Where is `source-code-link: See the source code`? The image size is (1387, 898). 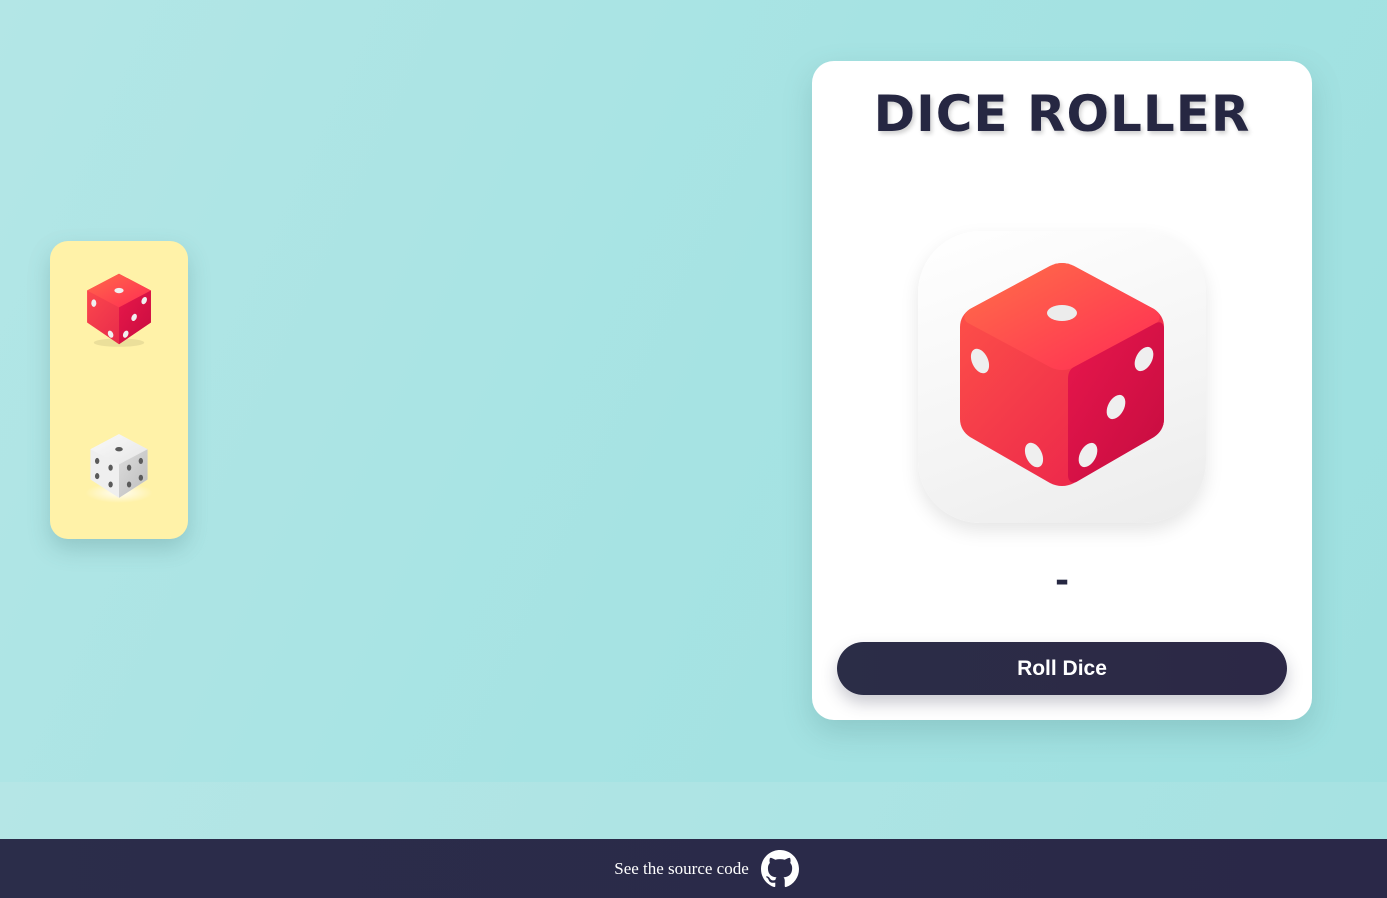 source-code-link: See the source code is located at coordinates (706, 868).